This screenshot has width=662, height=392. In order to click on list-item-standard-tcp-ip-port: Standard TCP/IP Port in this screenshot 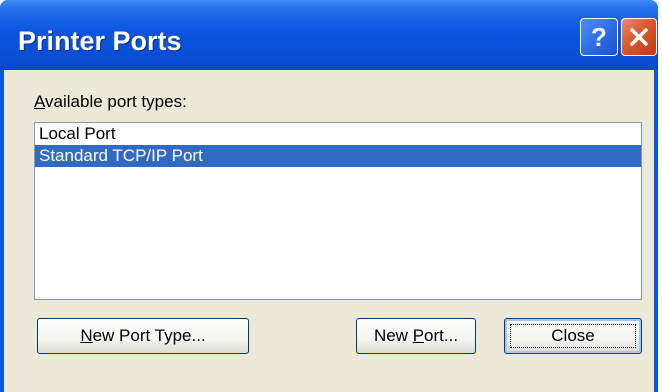, I will do `click(338, 156)`.